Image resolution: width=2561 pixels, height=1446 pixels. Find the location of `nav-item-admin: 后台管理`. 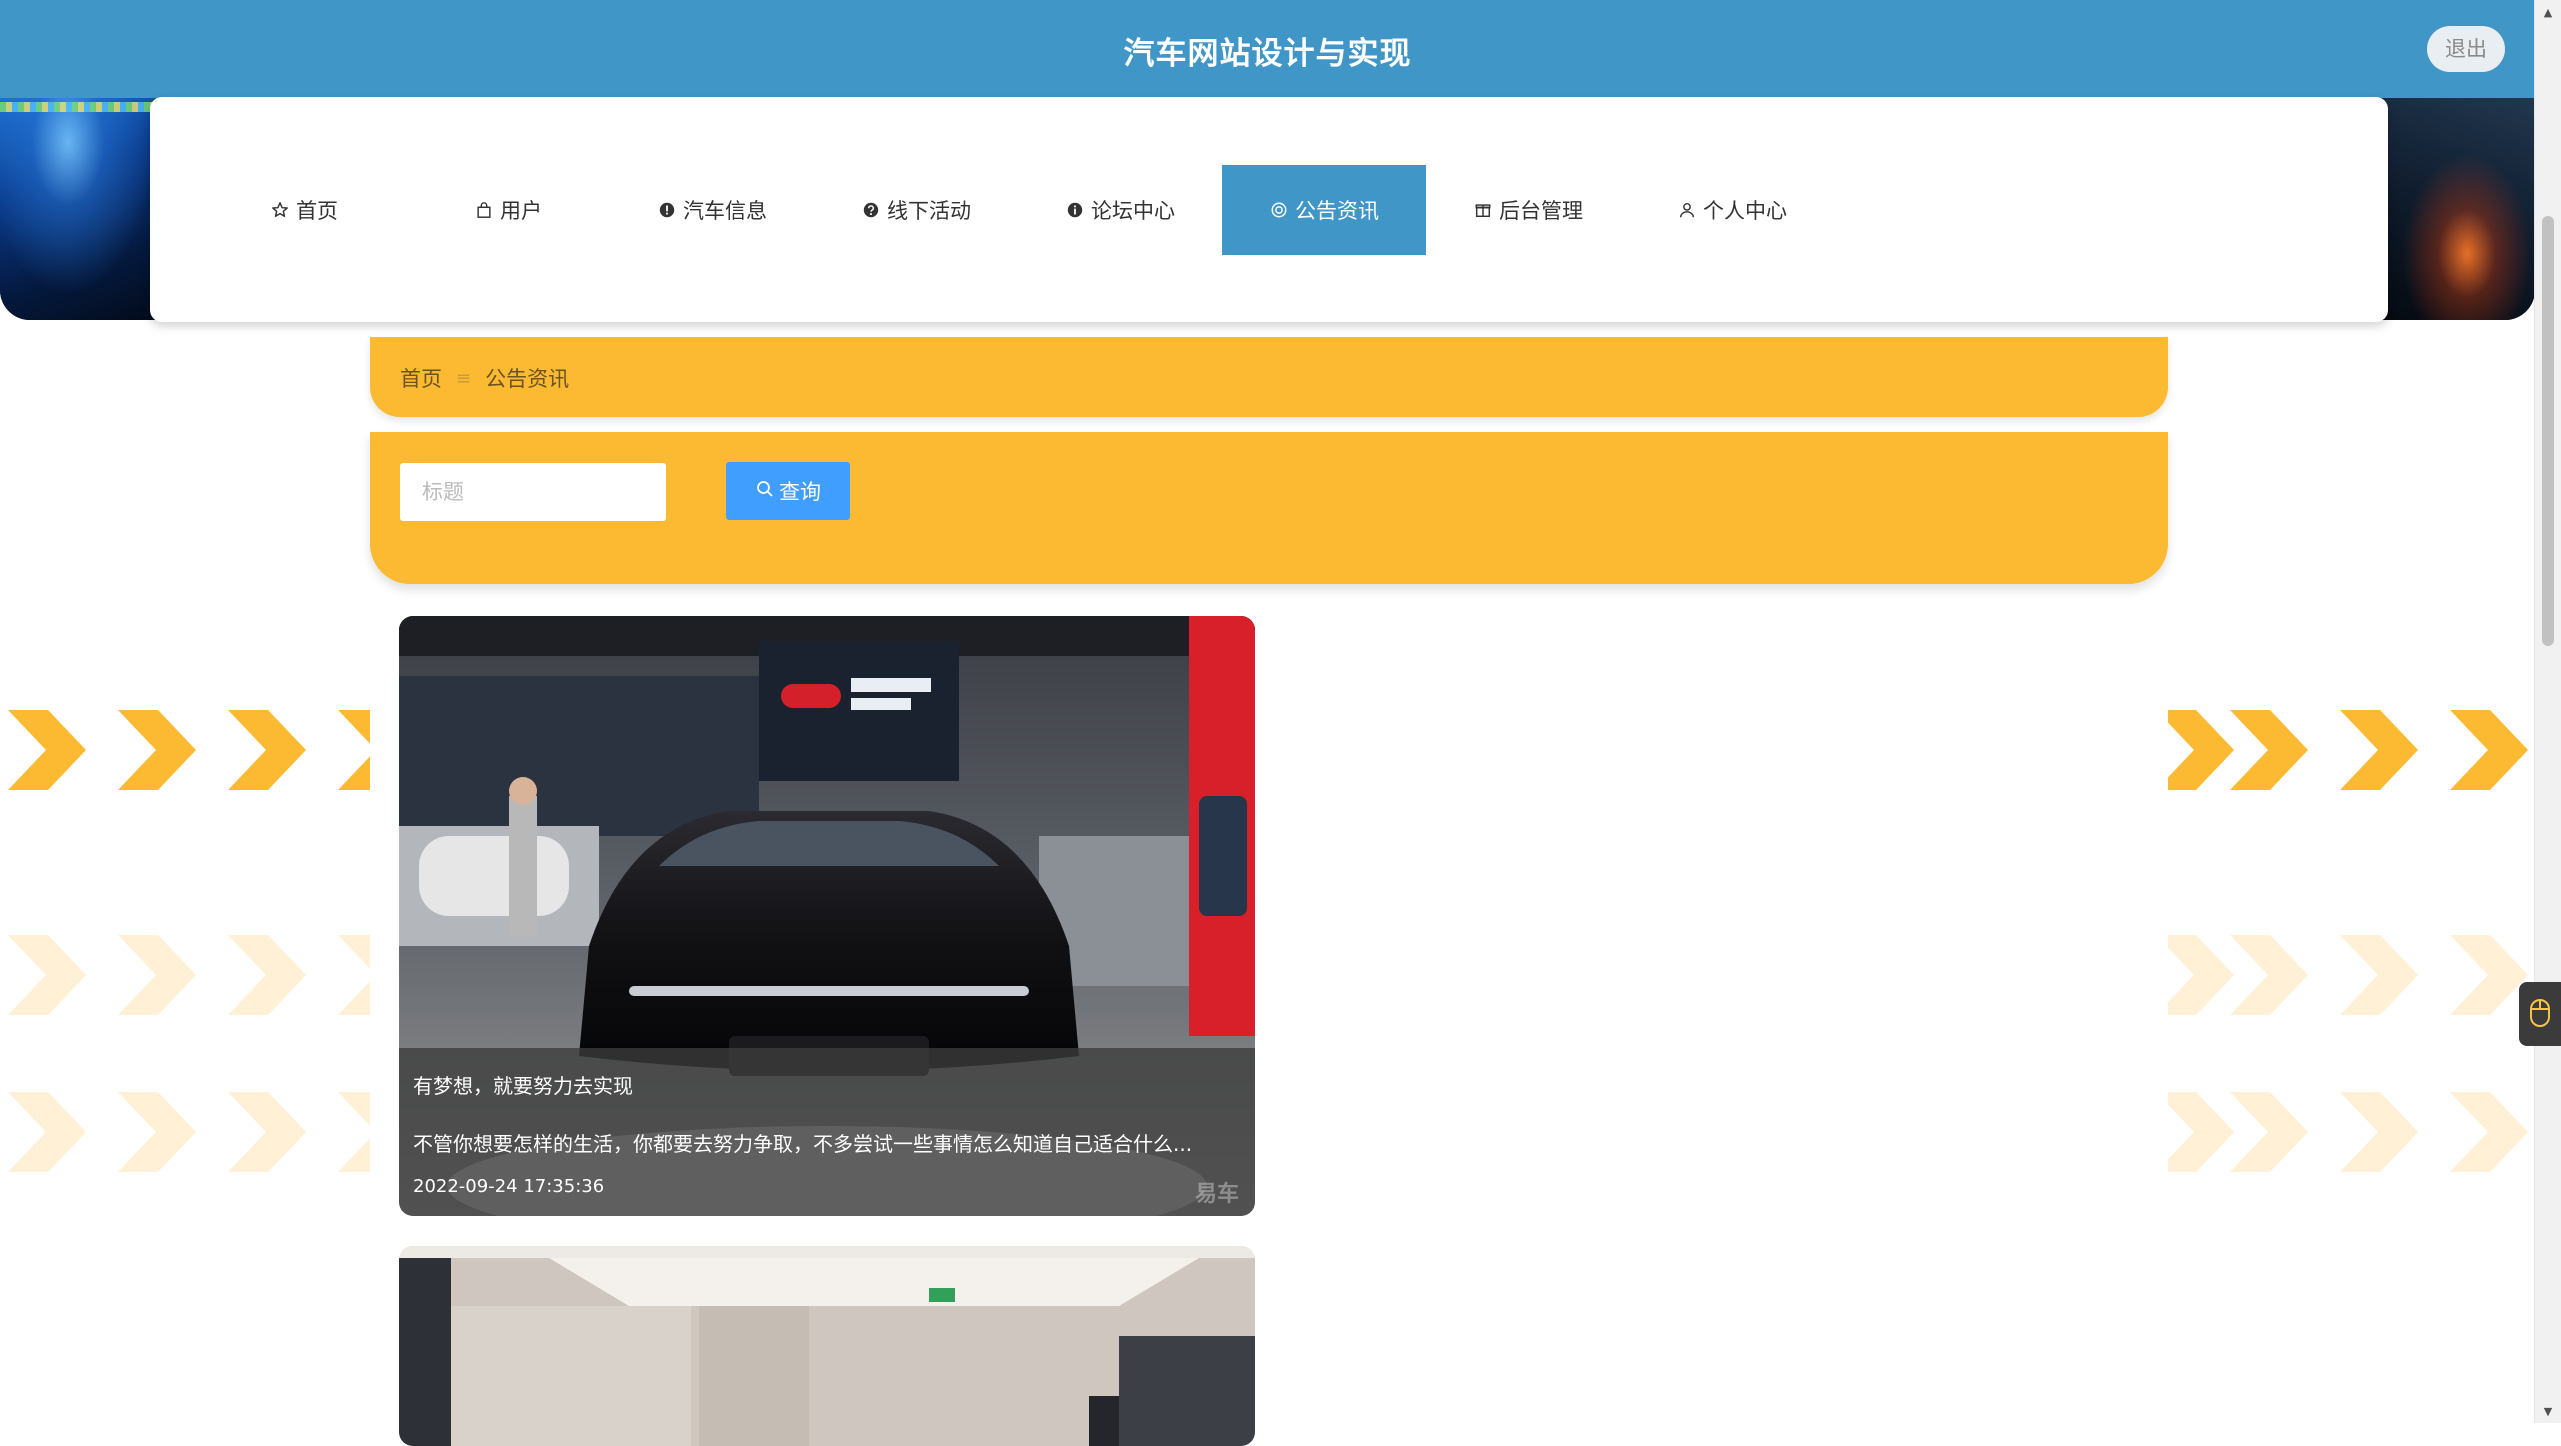

nav-item-admin: 后台管理 is located at coordinates (1528, 210).